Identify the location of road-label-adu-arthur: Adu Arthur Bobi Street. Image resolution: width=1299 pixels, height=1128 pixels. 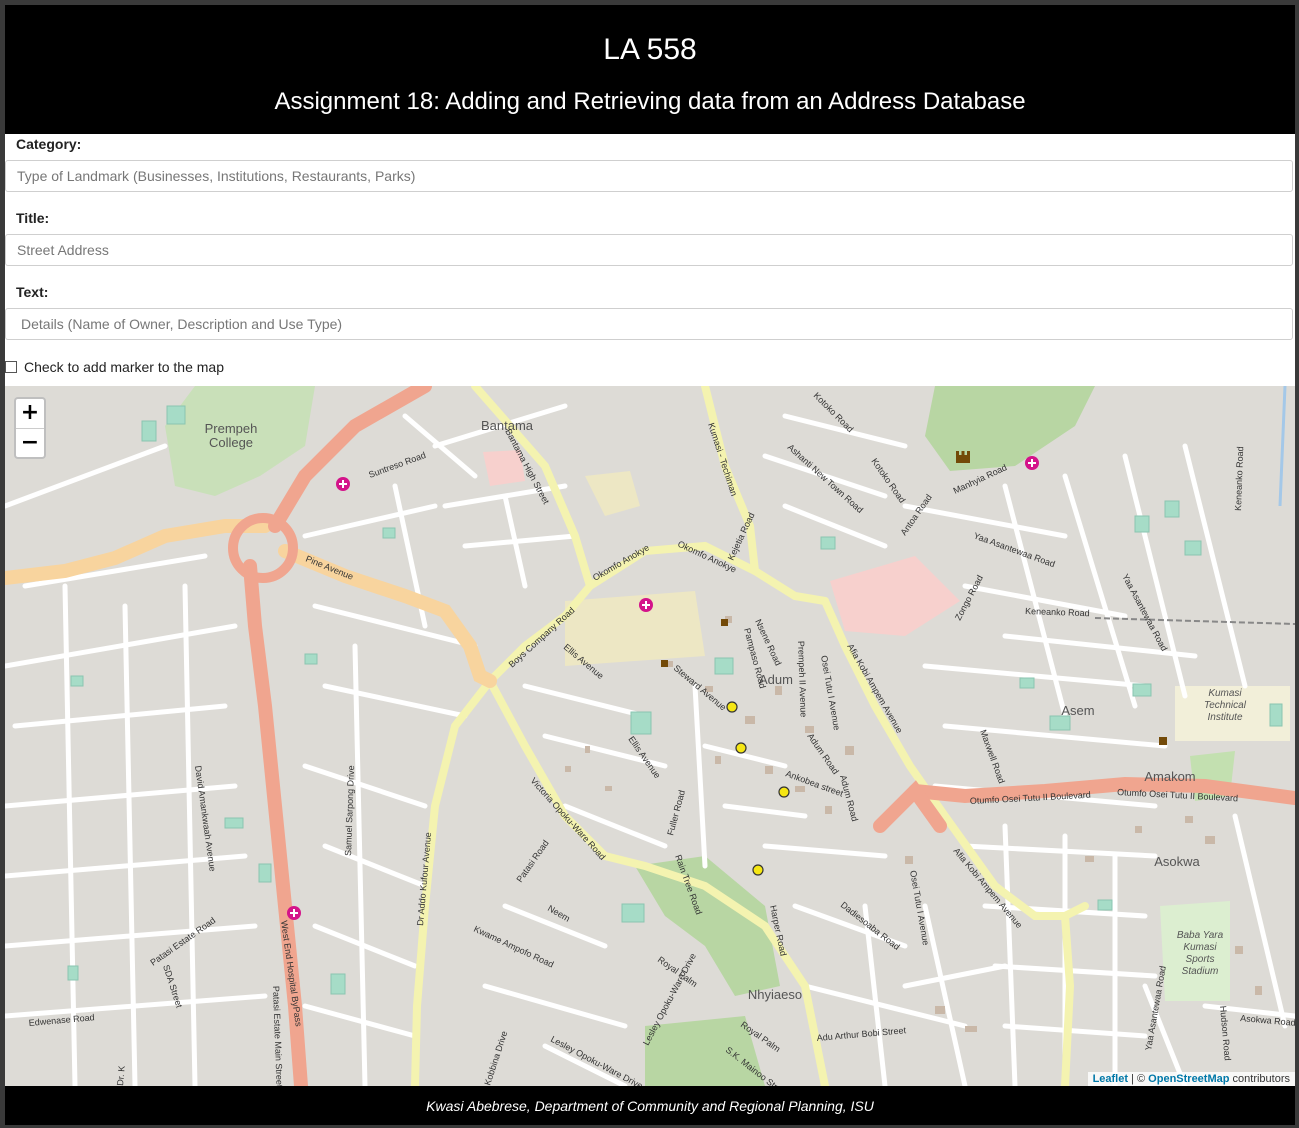
(861, 1034).